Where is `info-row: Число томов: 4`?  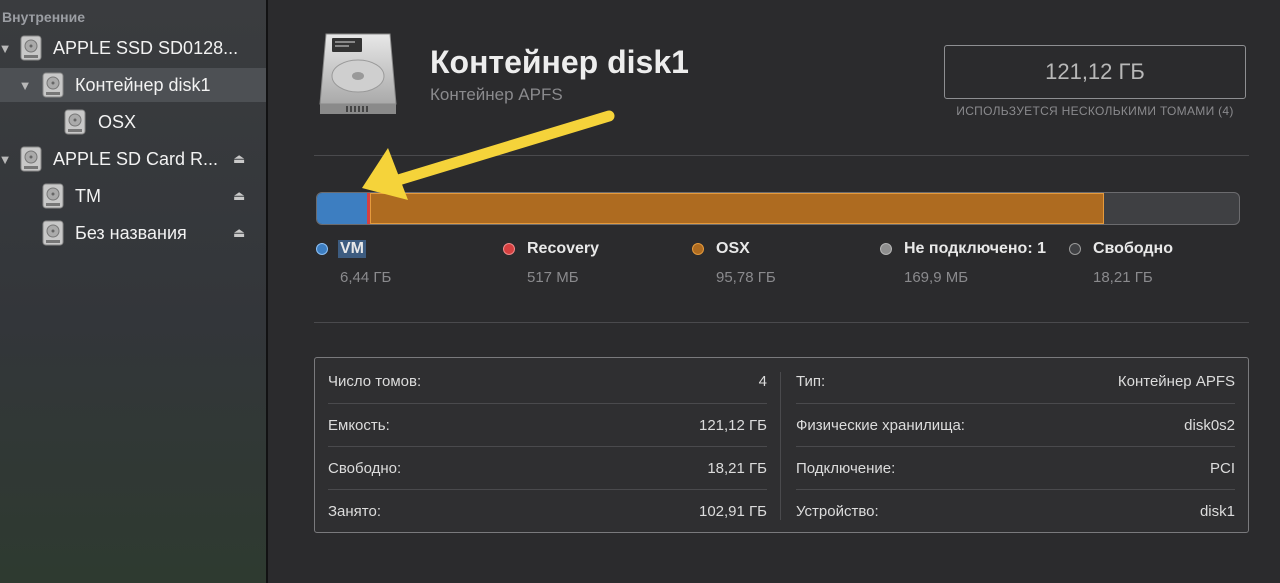
info-row: Число томов: 4 is located at coordinates (547, 381).